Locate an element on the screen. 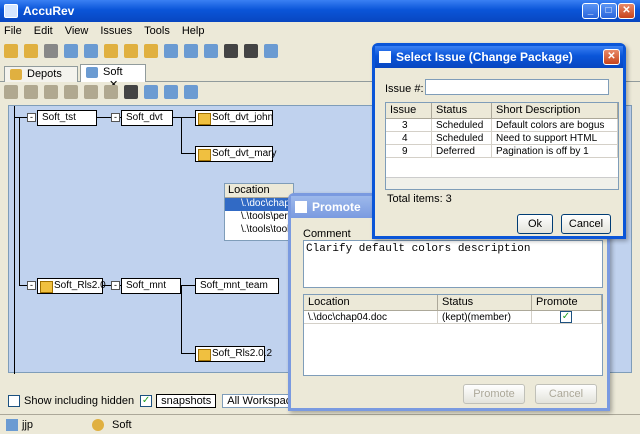 Image resolution: width=640 pixels, height=434 pixels. comment-textarea: Clarify default colors description is located at coordinates (453, 264).